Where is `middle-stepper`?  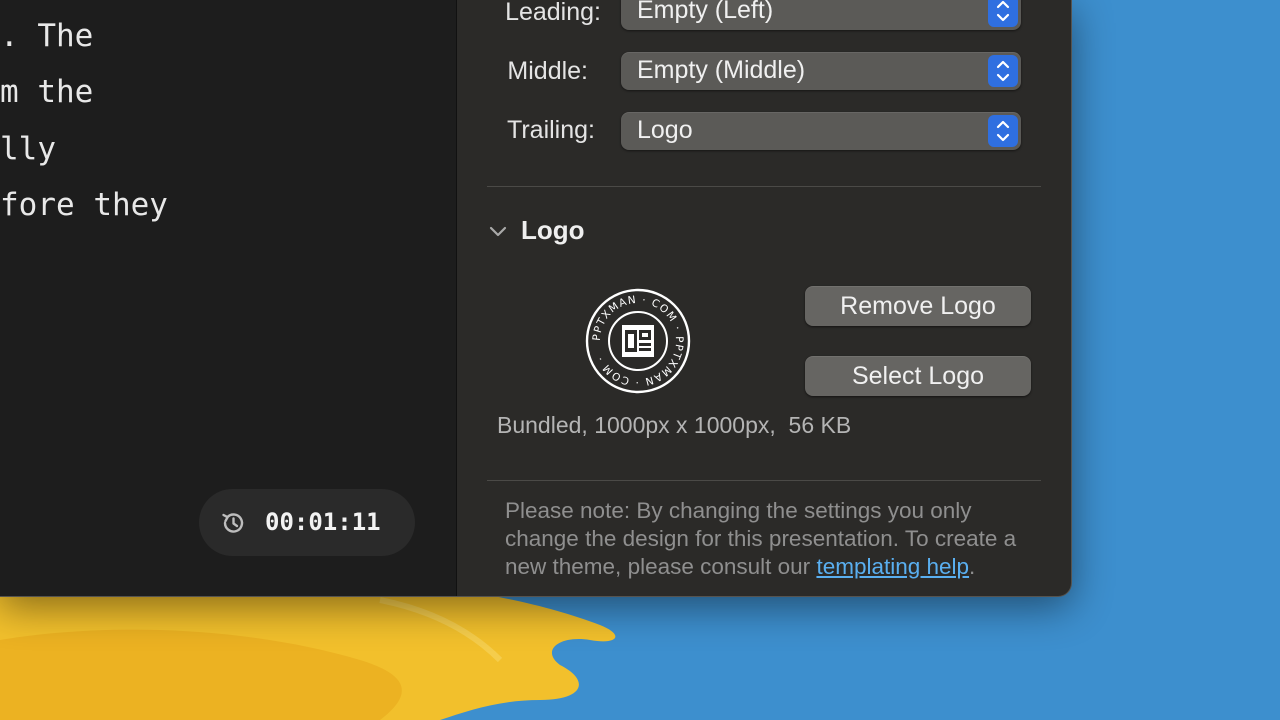 middle-stepper is located at coordinates (1003, 71).